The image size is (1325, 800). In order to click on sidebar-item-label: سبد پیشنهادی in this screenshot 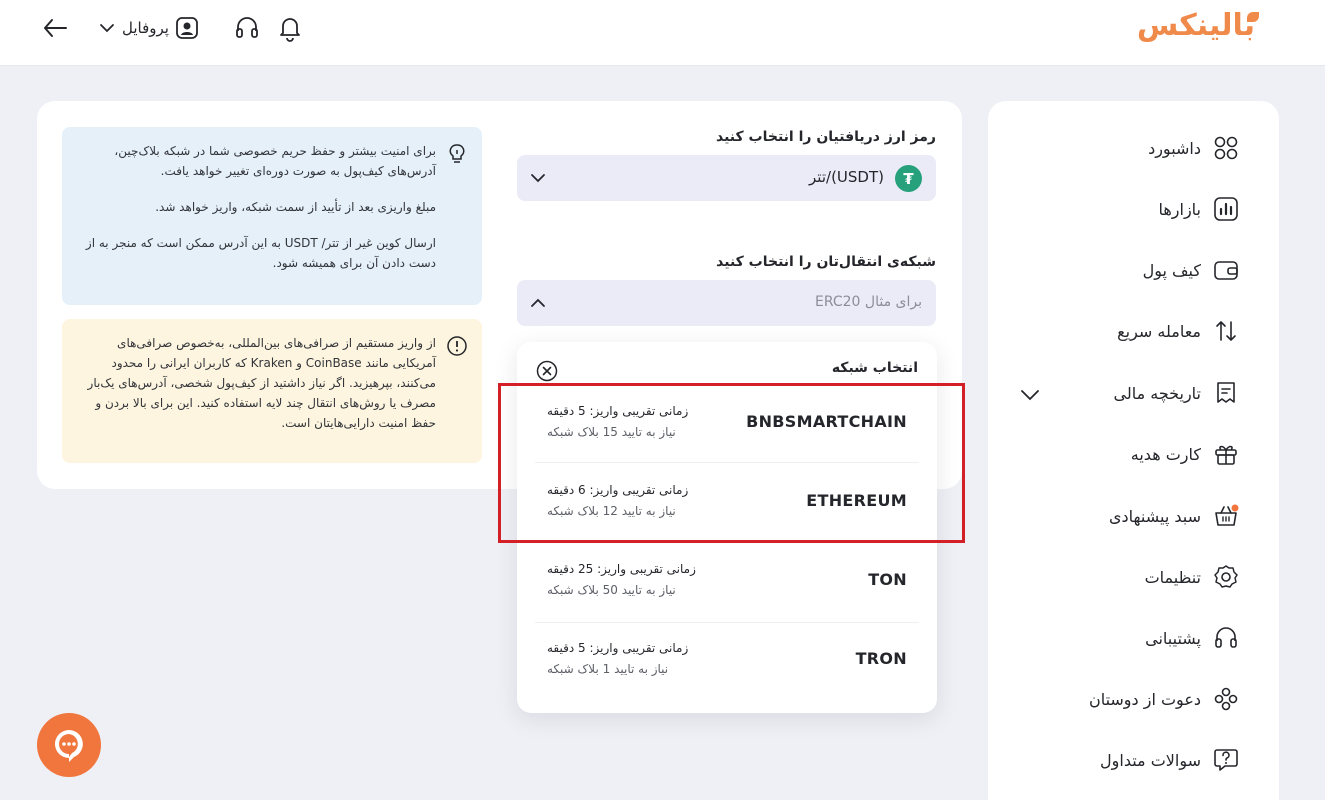, I will do `click(1155, 516)`.